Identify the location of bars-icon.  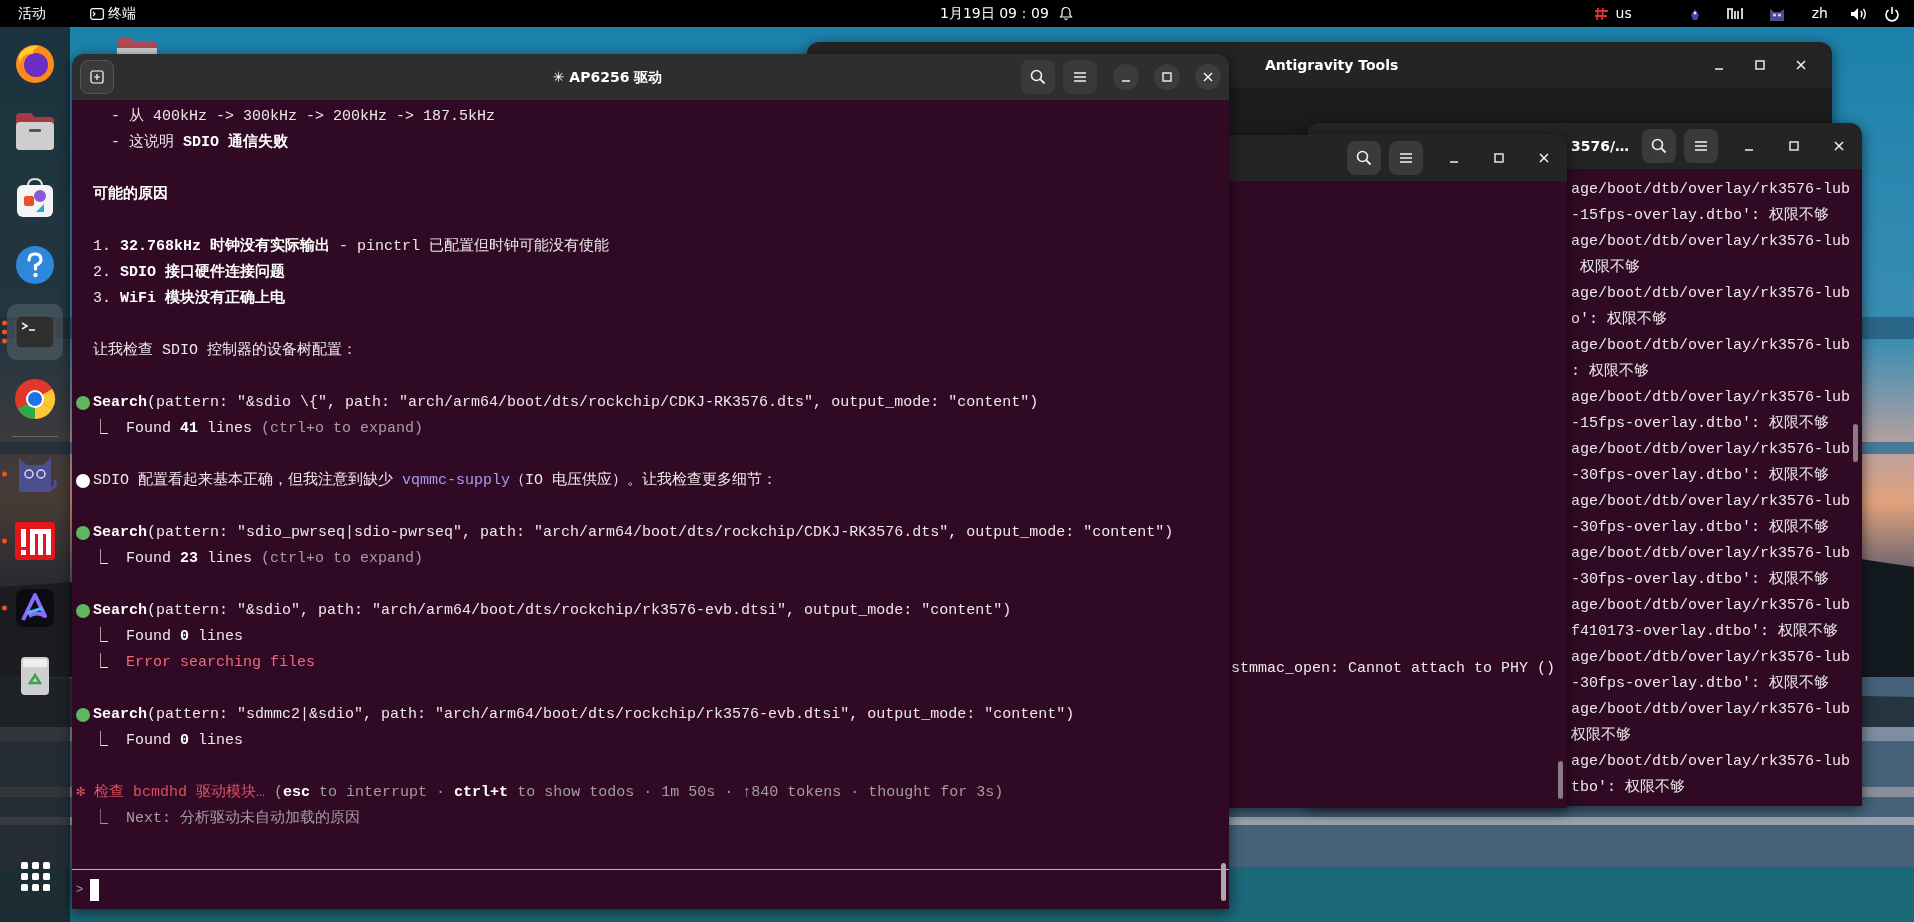
(1734, 13).